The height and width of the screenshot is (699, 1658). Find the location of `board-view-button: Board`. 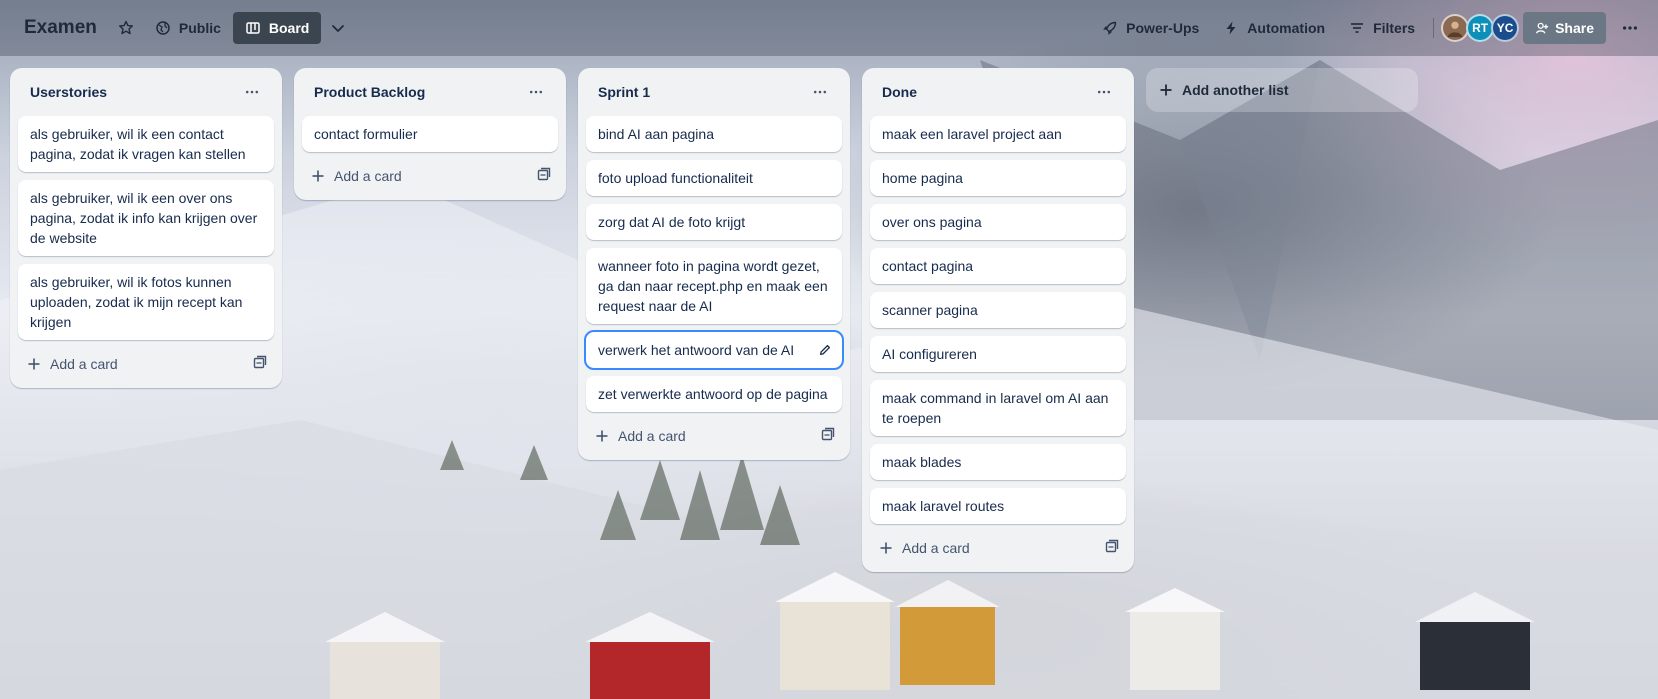

board-view-button: Board is located at coordinates (277, 28).